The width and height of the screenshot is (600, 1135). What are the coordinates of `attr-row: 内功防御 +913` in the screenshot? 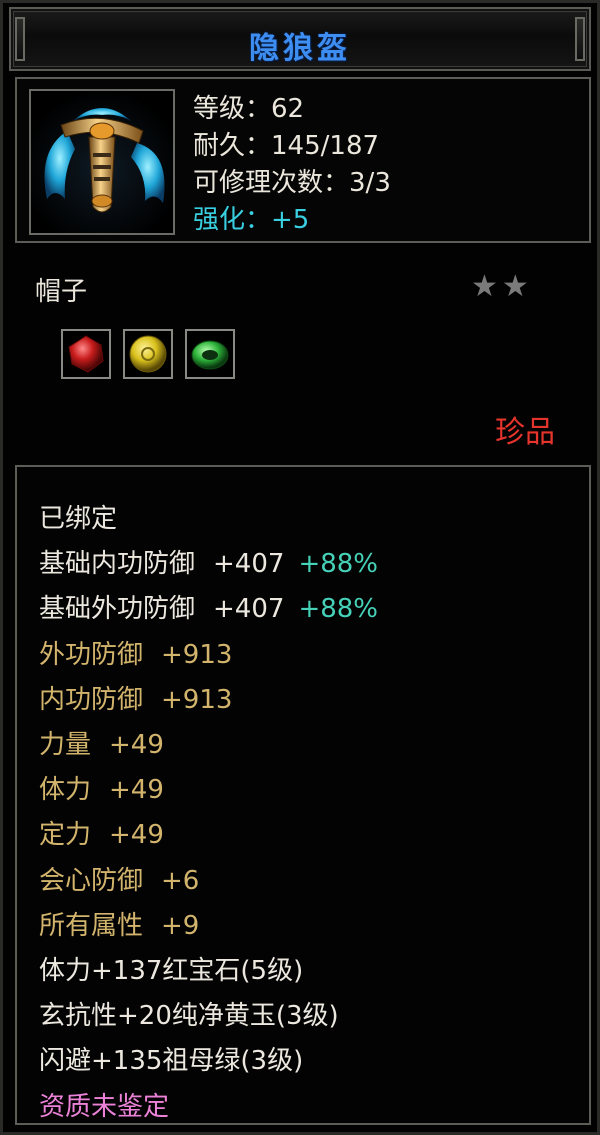 It's located at (136, 699).